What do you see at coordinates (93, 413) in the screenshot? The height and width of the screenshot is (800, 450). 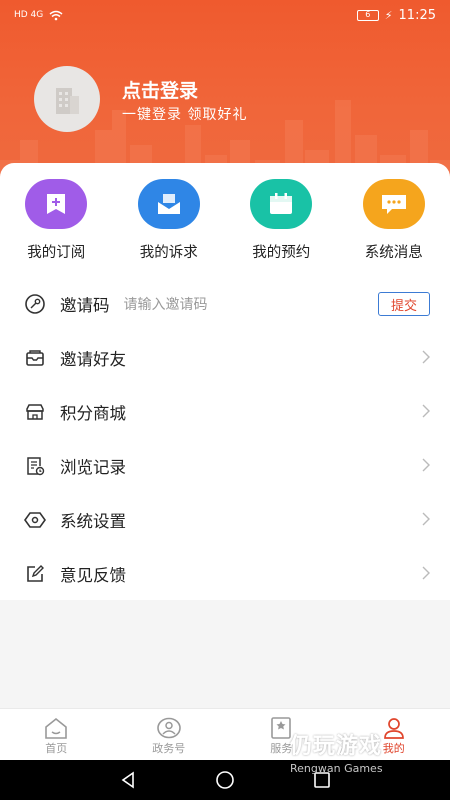 I see `menu-item-label: 积分商城` at bounding box center [93, 413].